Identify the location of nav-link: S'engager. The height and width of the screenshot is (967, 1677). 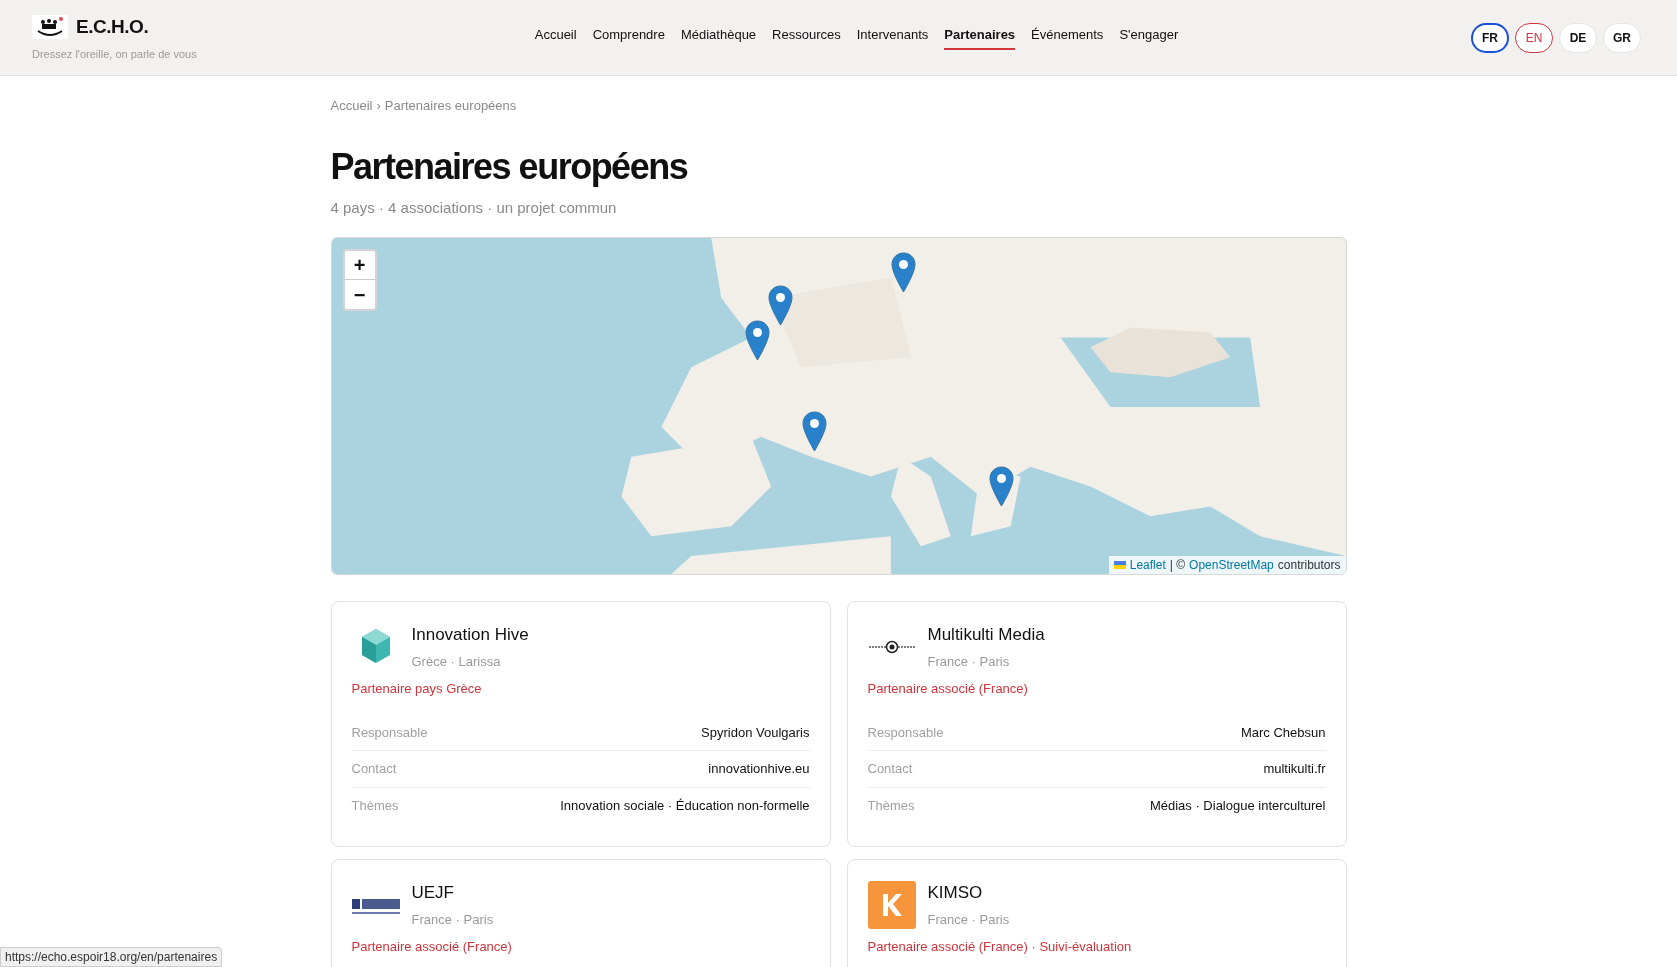
(1149, 37).